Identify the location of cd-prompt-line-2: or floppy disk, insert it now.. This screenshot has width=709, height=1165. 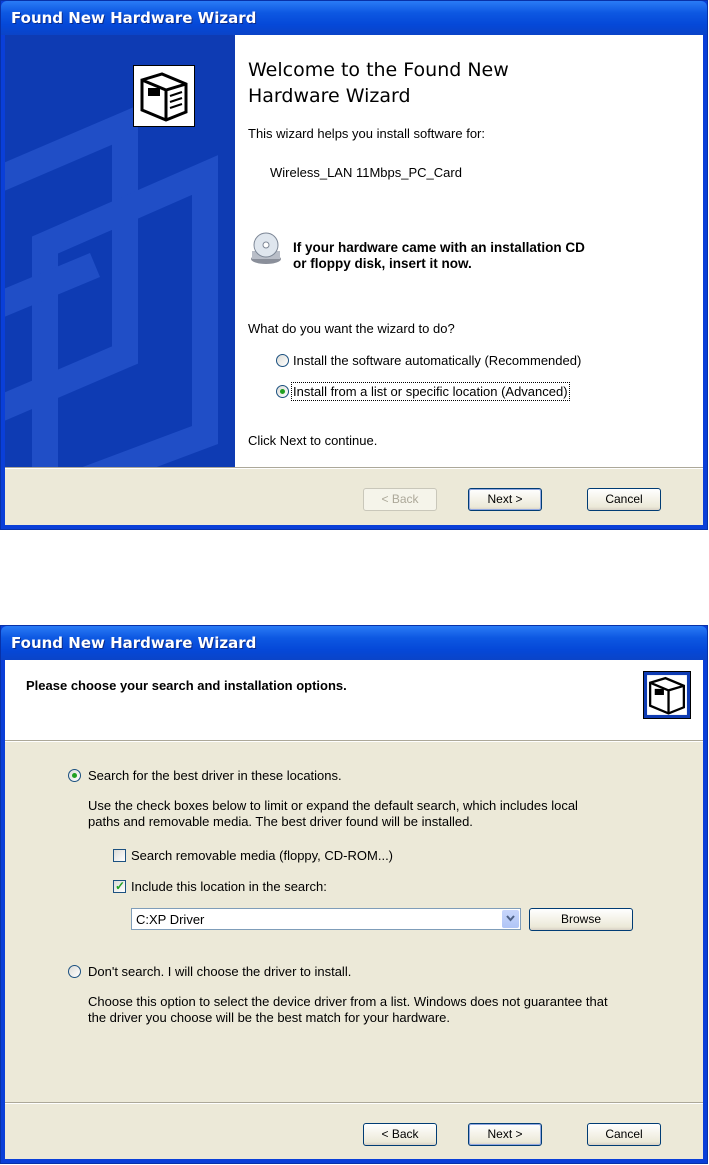
(382, 263).